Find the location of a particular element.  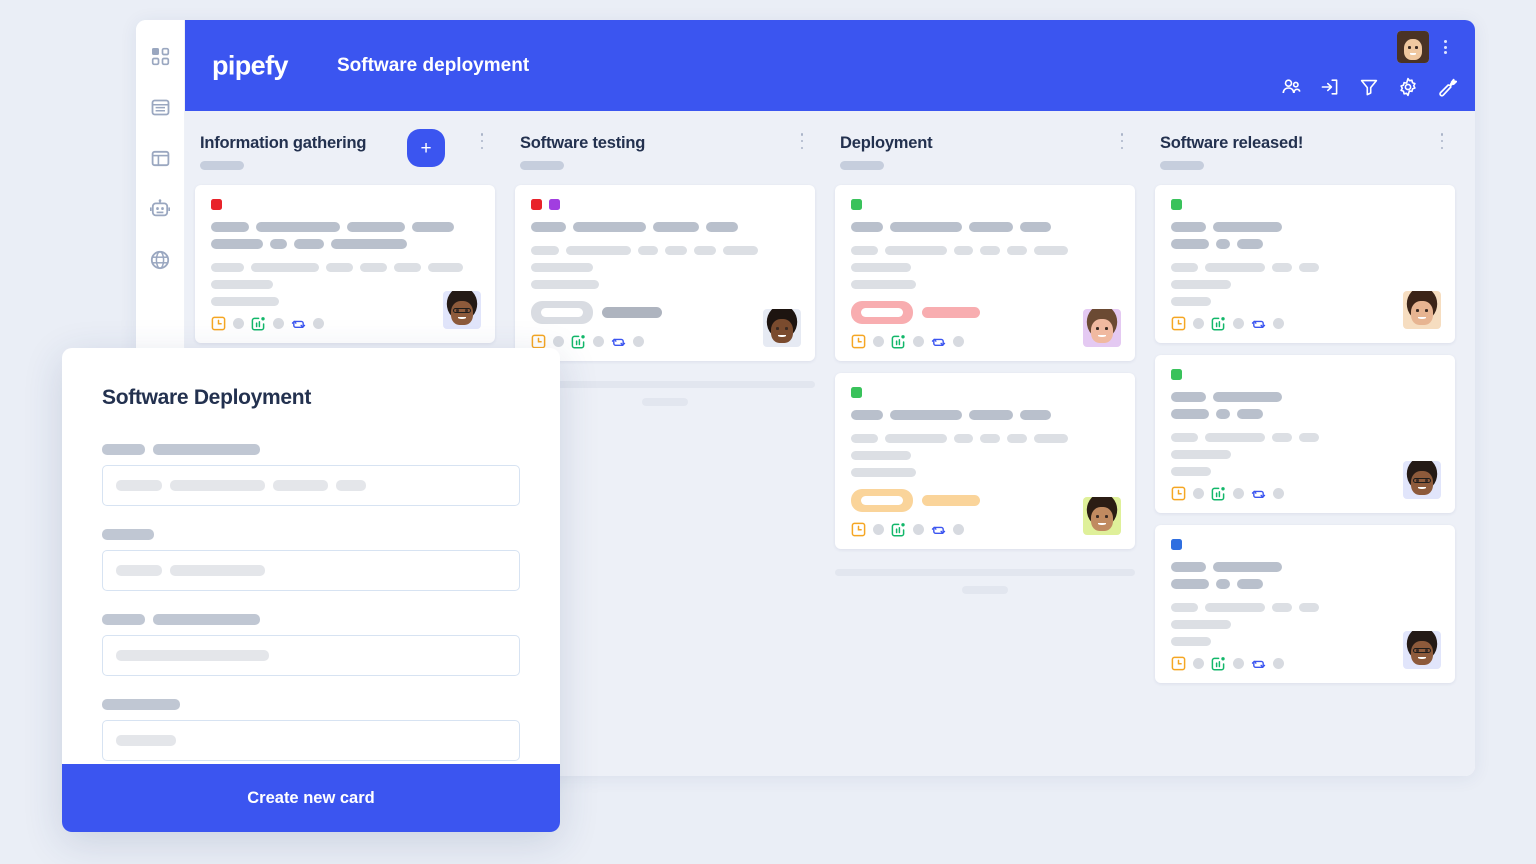

card-label-dots is located at coordinates (1305, 374).